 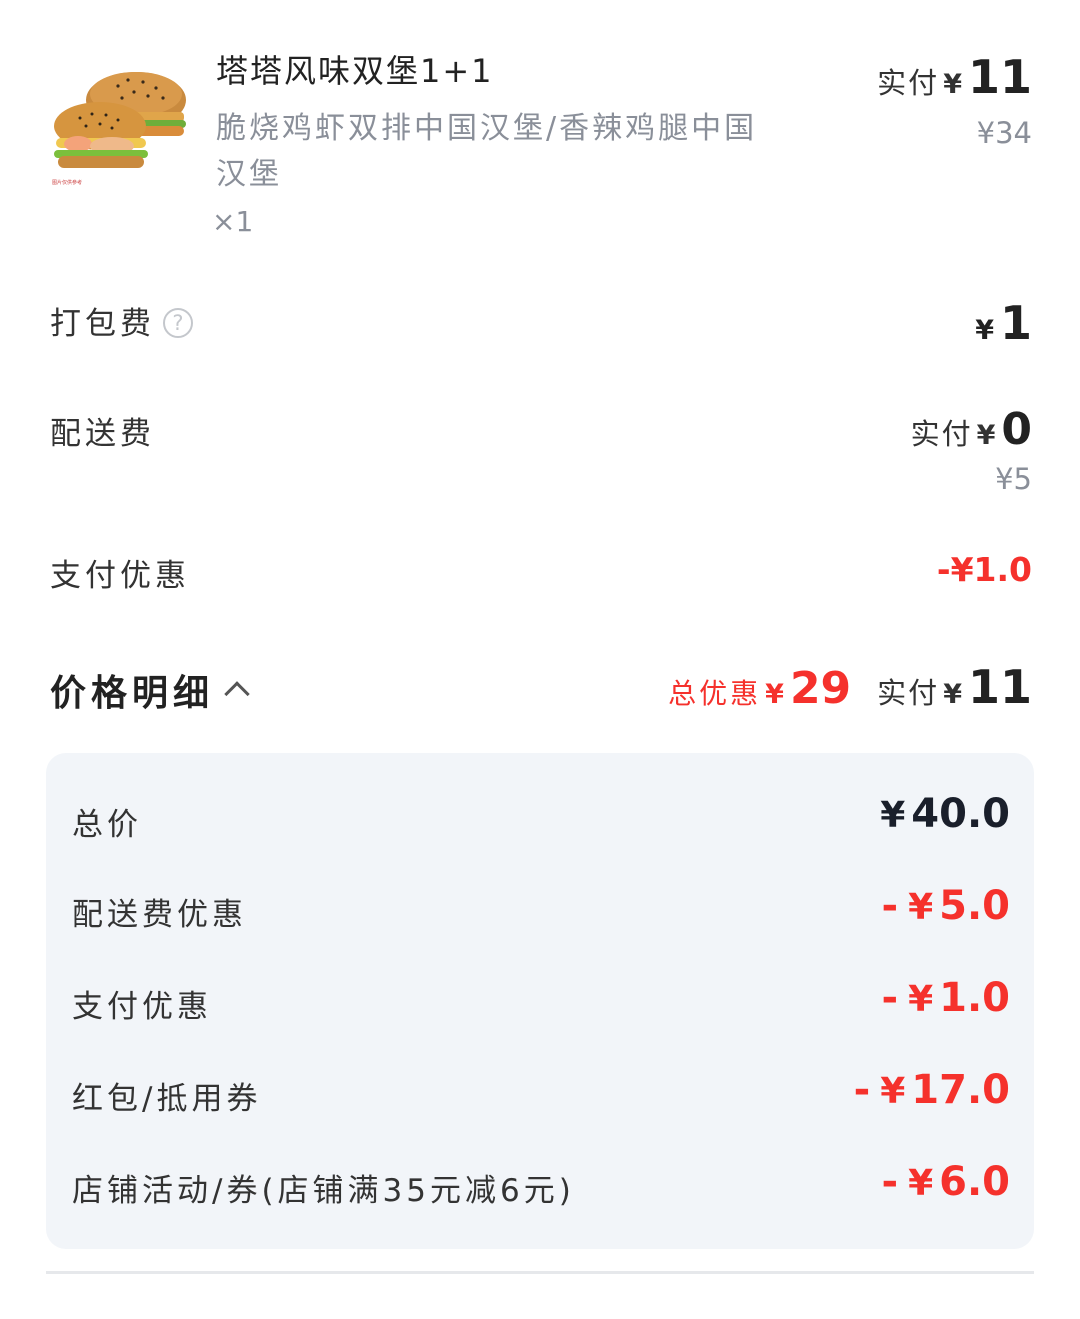 I want to click on delivery-fee-paid-line: 实付 ¥ 0, so click(x=971, y=429).